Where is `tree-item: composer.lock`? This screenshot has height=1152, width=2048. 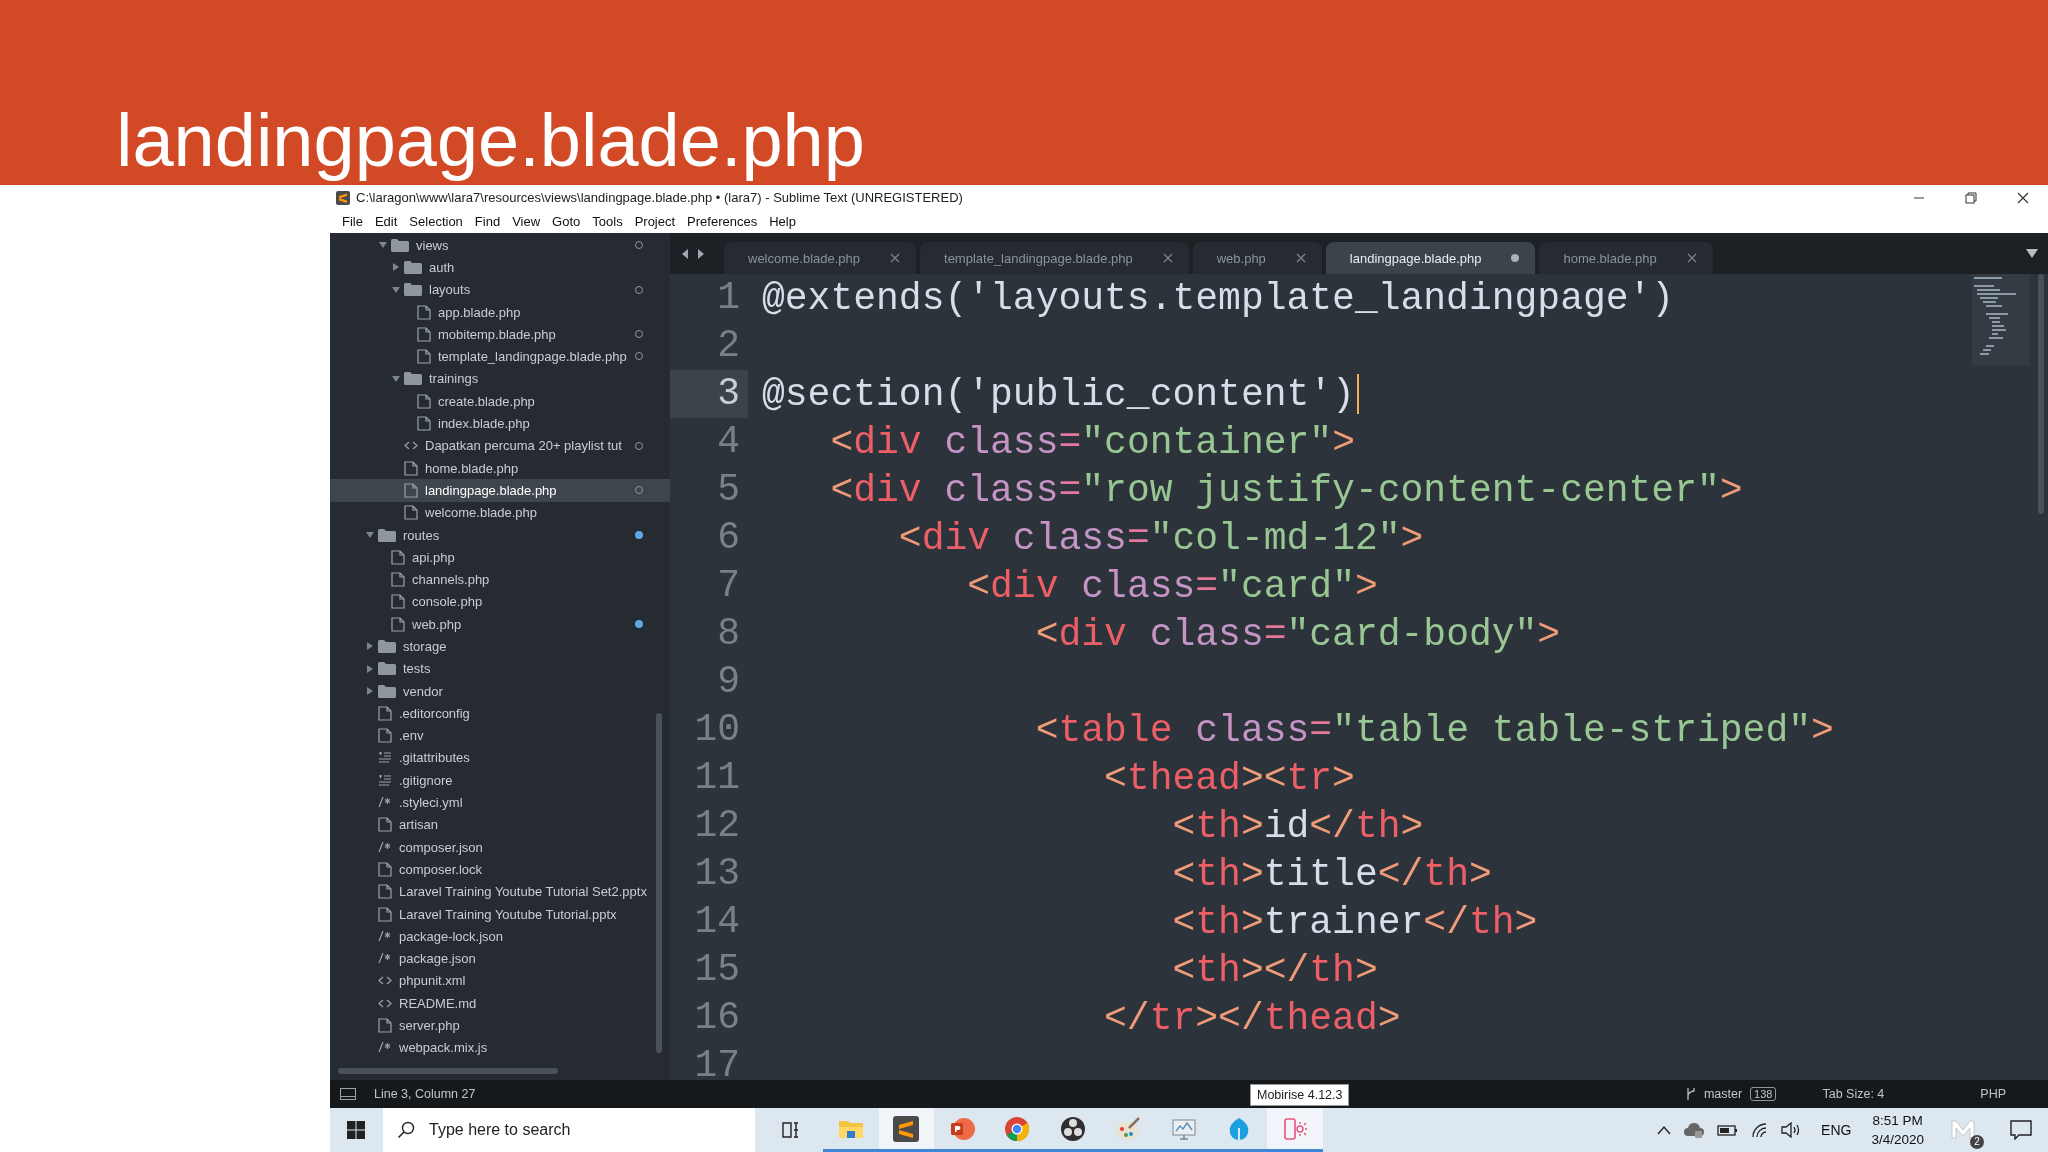 tree-item: composer.lock is located at coordinates (500, 869).